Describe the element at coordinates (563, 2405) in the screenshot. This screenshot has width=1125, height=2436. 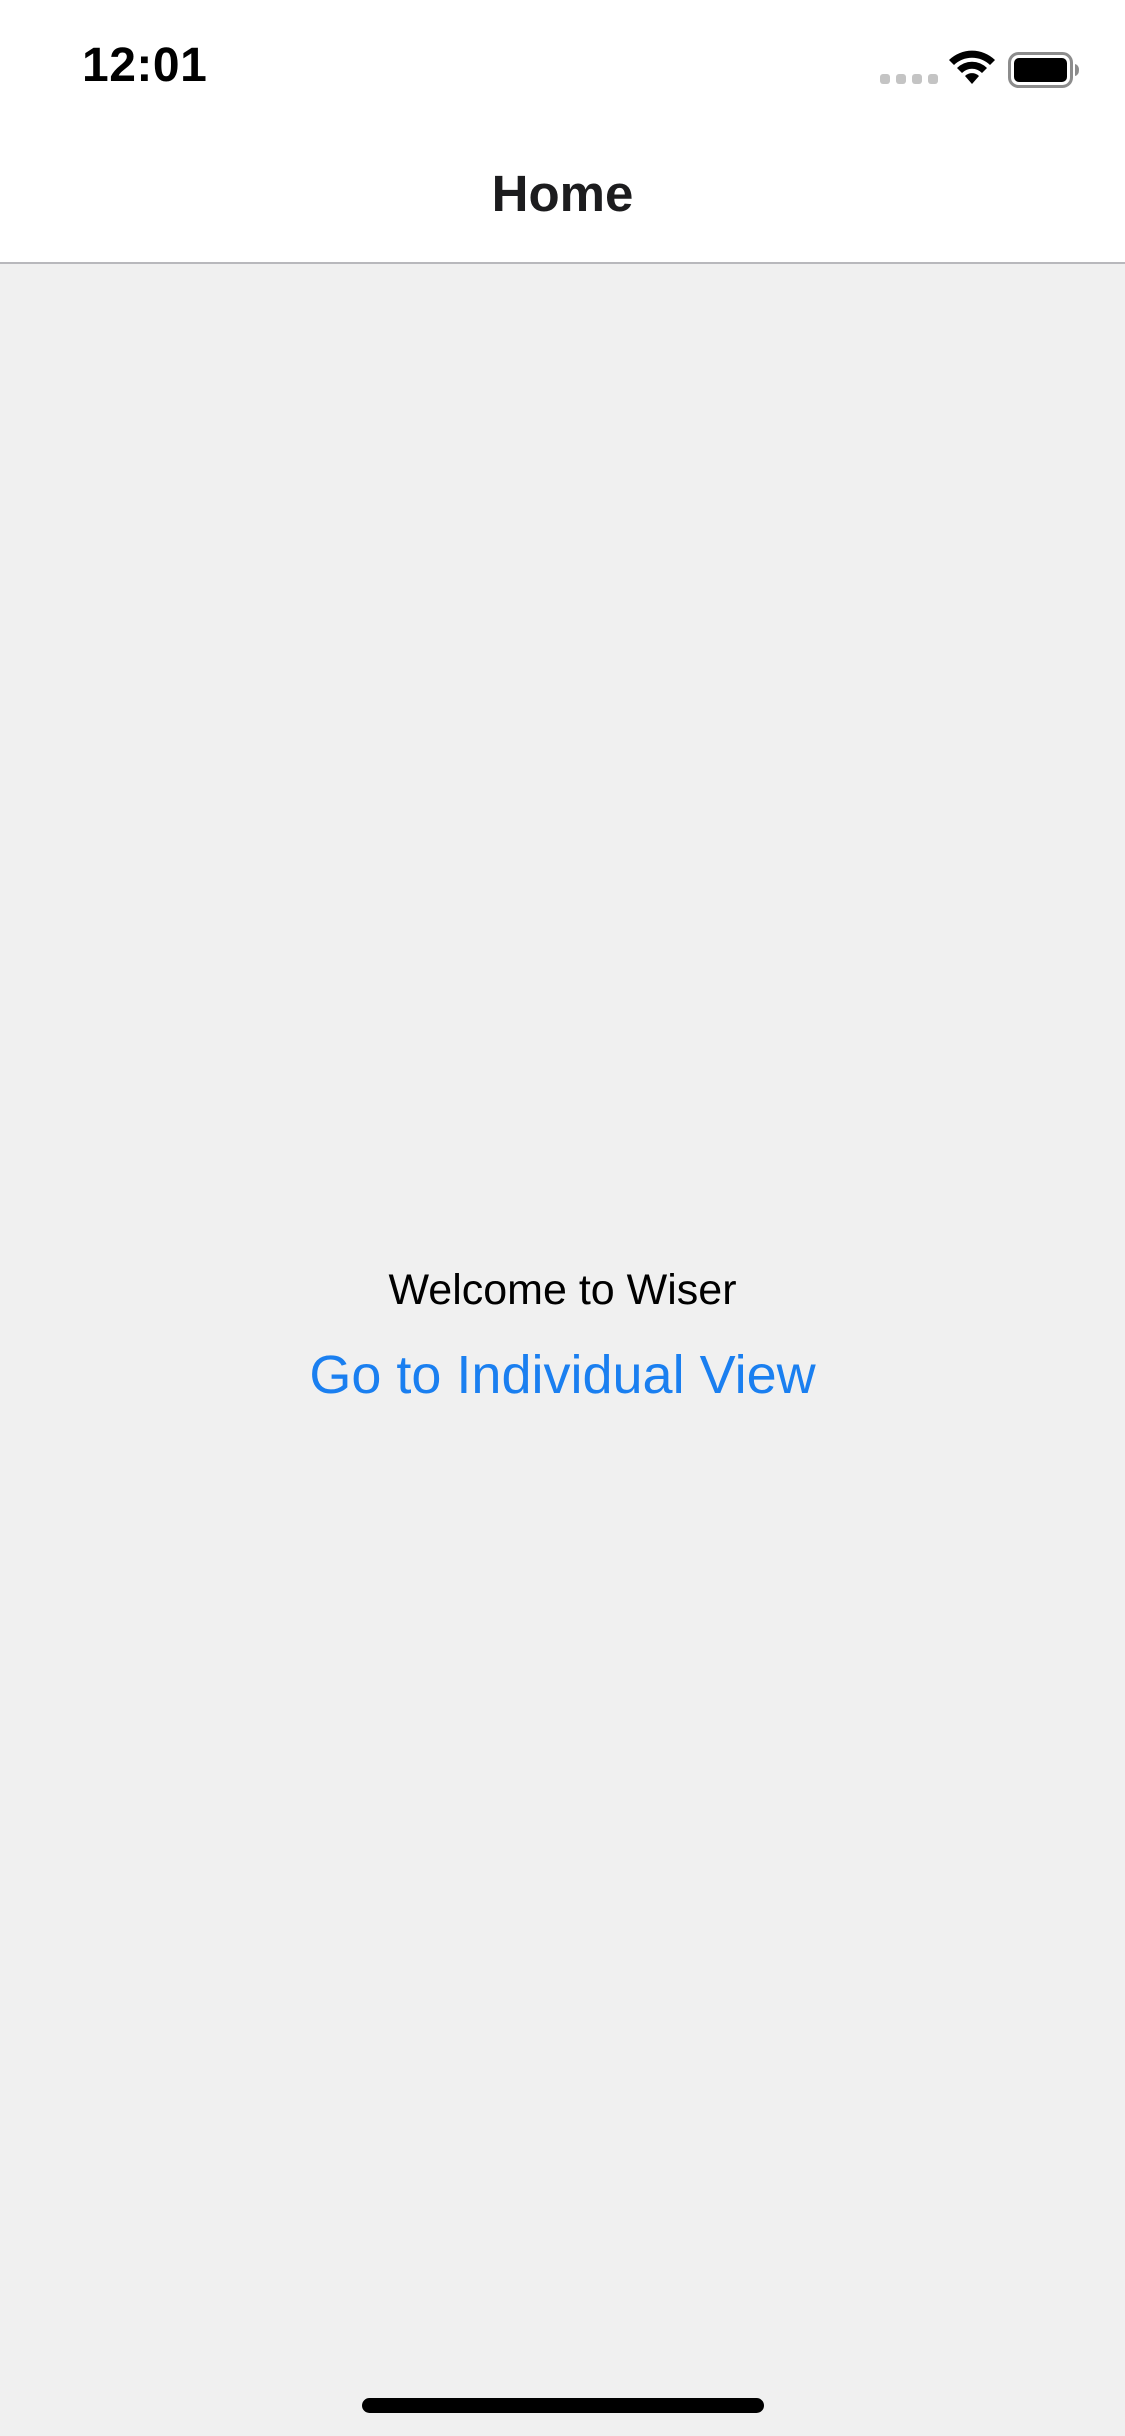
I see `home-indicator` at that location.